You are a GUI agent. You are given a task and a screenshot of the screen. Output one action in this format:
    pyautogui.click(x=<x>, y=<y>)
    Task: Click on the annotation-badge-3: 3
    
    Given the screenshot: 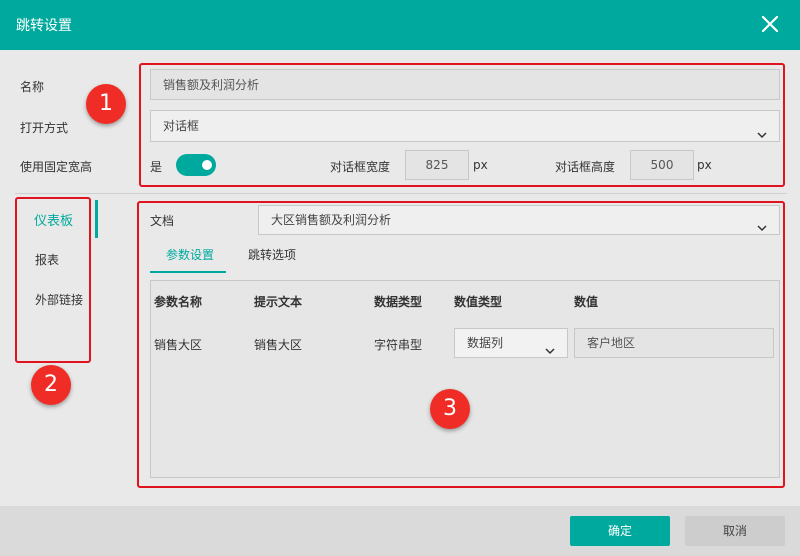 What is the action you would take?
    pyautogui.click(x=450, y=409)
    